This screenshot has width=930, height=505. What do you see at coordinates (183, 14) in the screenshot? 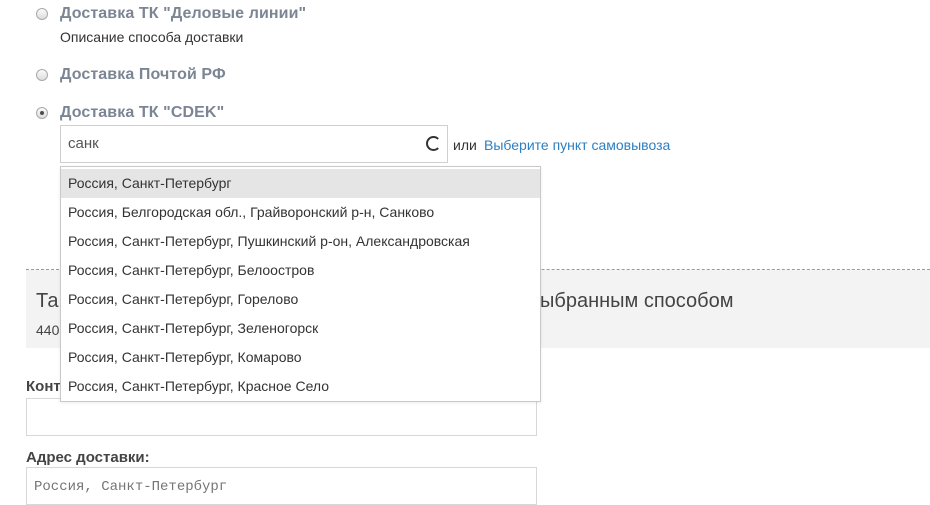
I see `delivery-option-label: Доставка ТК "Деловые линии"` at bounding box center [183, 14].